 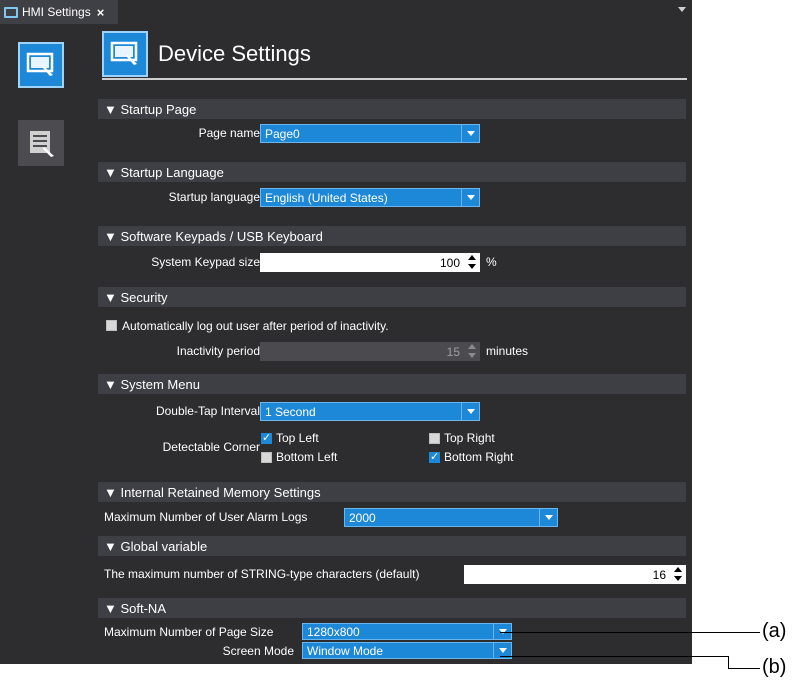 I want to click on keypad-size-unit: %, so click(x=491, y=262).